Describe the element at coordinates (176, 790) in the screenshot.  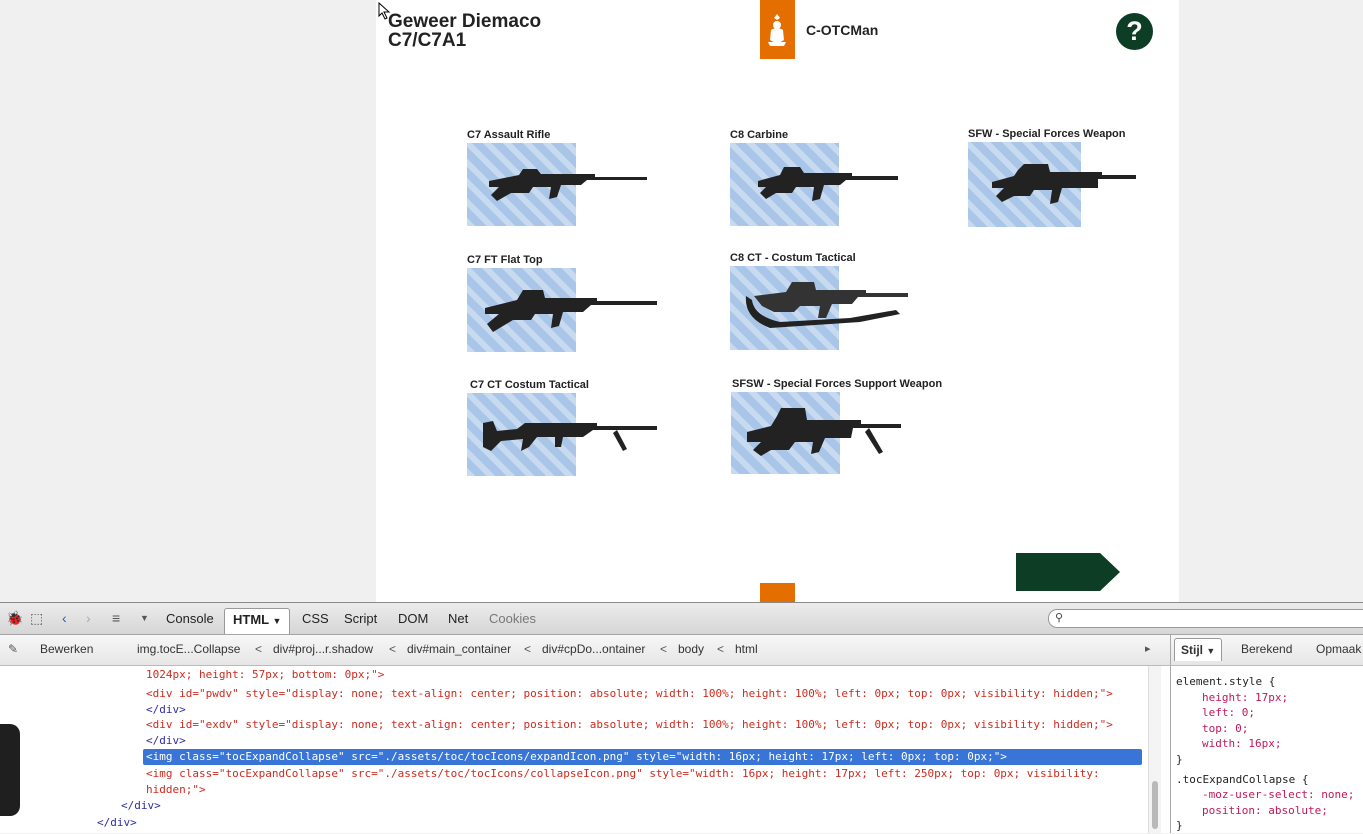
I see `code-line: hidden;">` at that location.